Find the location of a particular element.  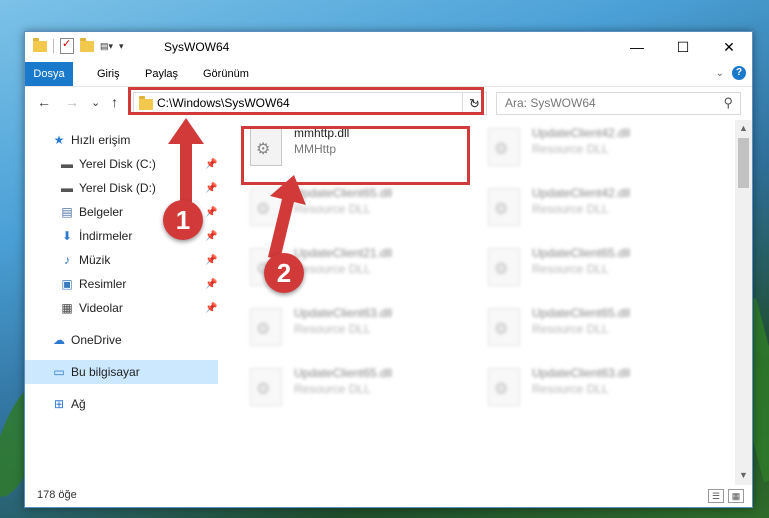

sidebar-item-label: Resimler is located at coordinates (103, 284).